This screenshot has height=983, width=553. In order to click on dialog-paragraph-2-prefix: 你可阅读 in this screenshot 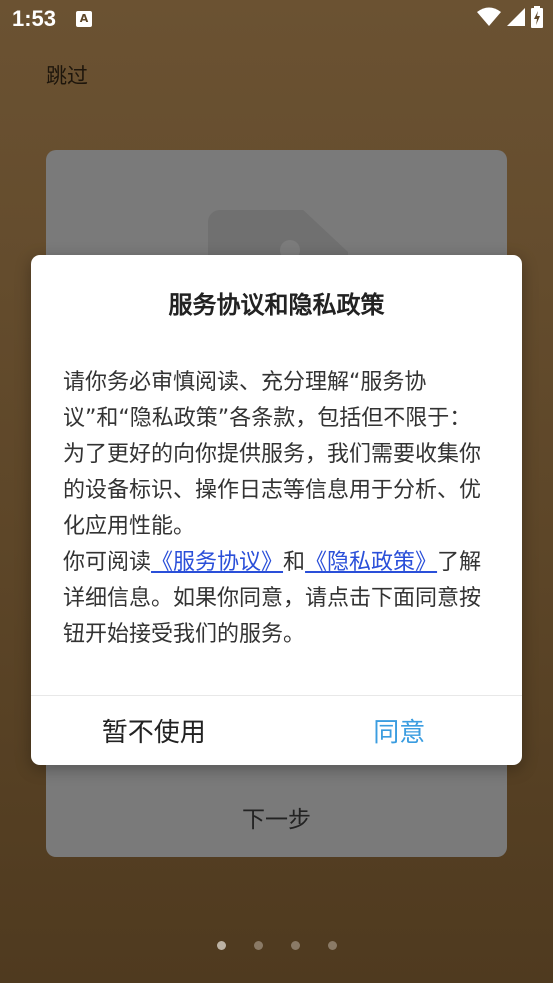, I will do `click(107, 562)`.